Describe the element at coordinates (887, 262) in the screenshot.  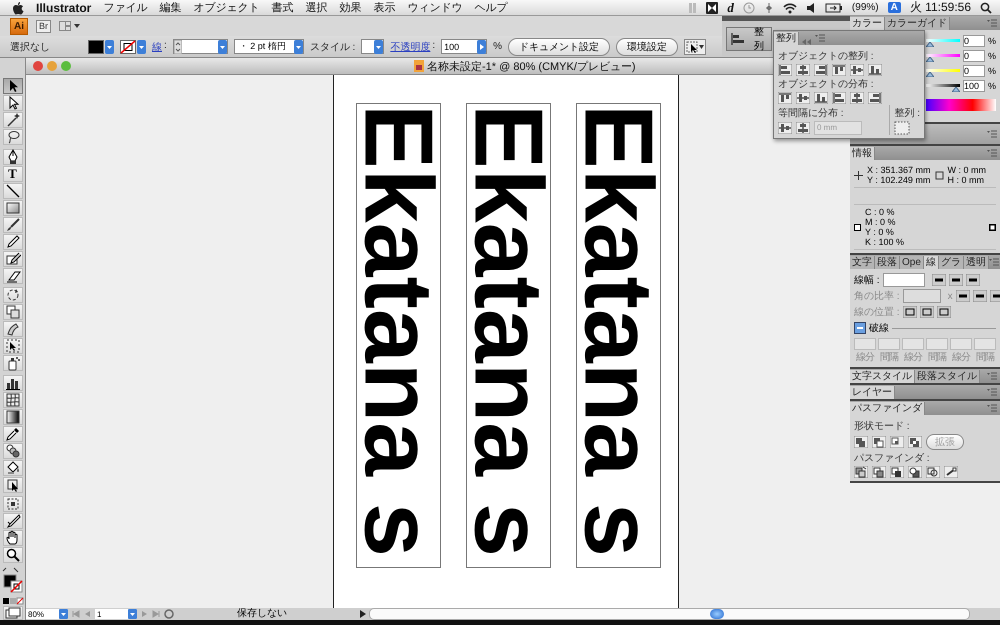
I see `panel-tab: 段落` at that location.